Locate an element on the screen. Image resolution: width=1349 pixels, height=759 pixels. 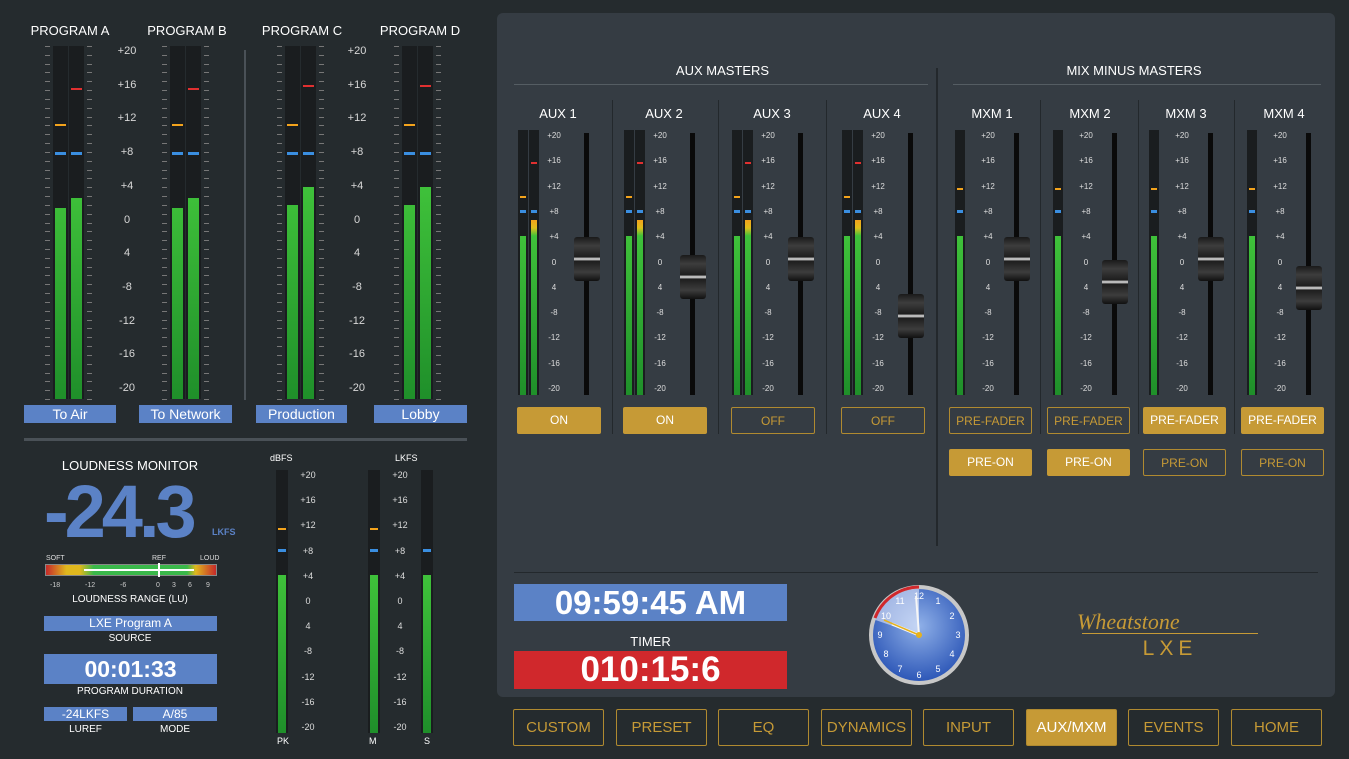
mxm-4-fader-knob is located at coordinates (1309, 287).